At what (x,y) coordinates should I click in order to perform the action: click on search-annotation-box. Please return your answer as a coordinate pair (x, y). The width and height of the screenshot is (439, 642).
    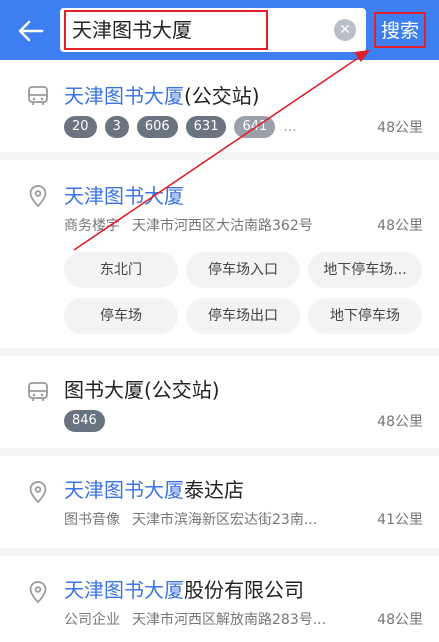
    Looking at the image, I should click on (166, 30).